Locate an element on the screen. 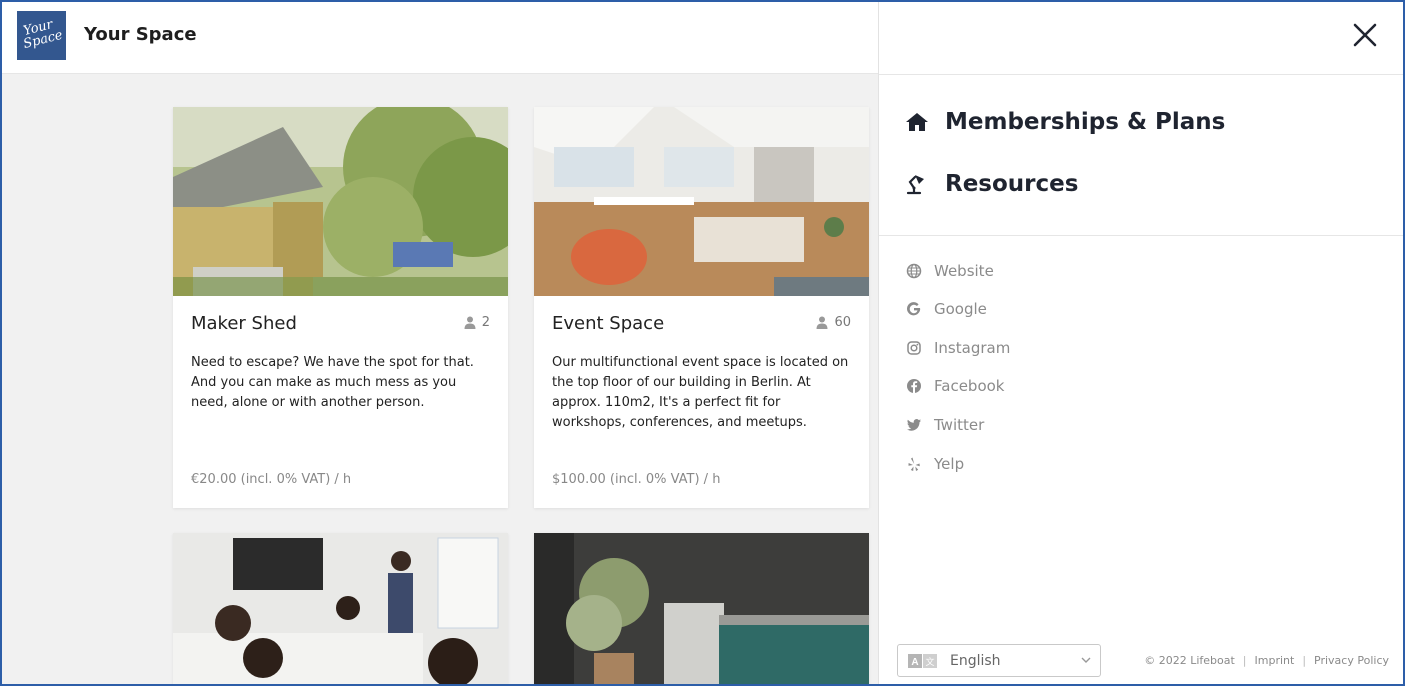  nav-label: Memberships & Plans is located at coordinates (1085, 122).